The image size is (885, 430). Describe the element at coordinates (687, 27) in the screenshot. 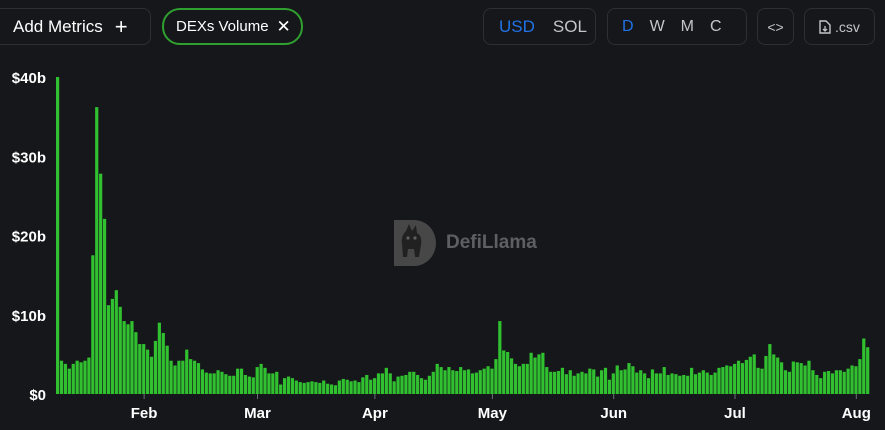

I see `granularity-option-monthly: M` at that location.